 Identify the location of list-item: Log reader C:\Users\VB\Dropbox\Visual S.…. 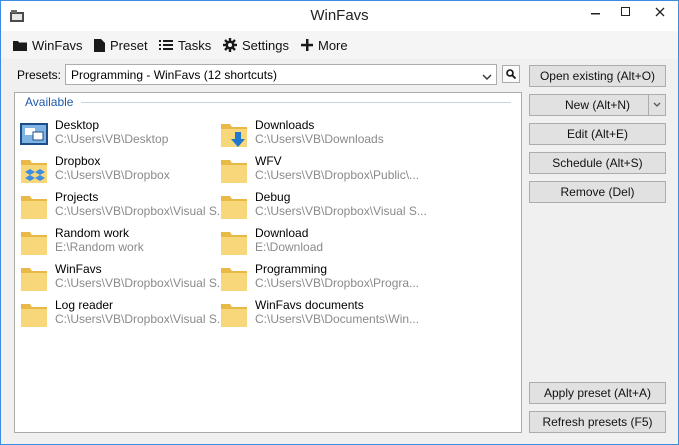
(123, 316).